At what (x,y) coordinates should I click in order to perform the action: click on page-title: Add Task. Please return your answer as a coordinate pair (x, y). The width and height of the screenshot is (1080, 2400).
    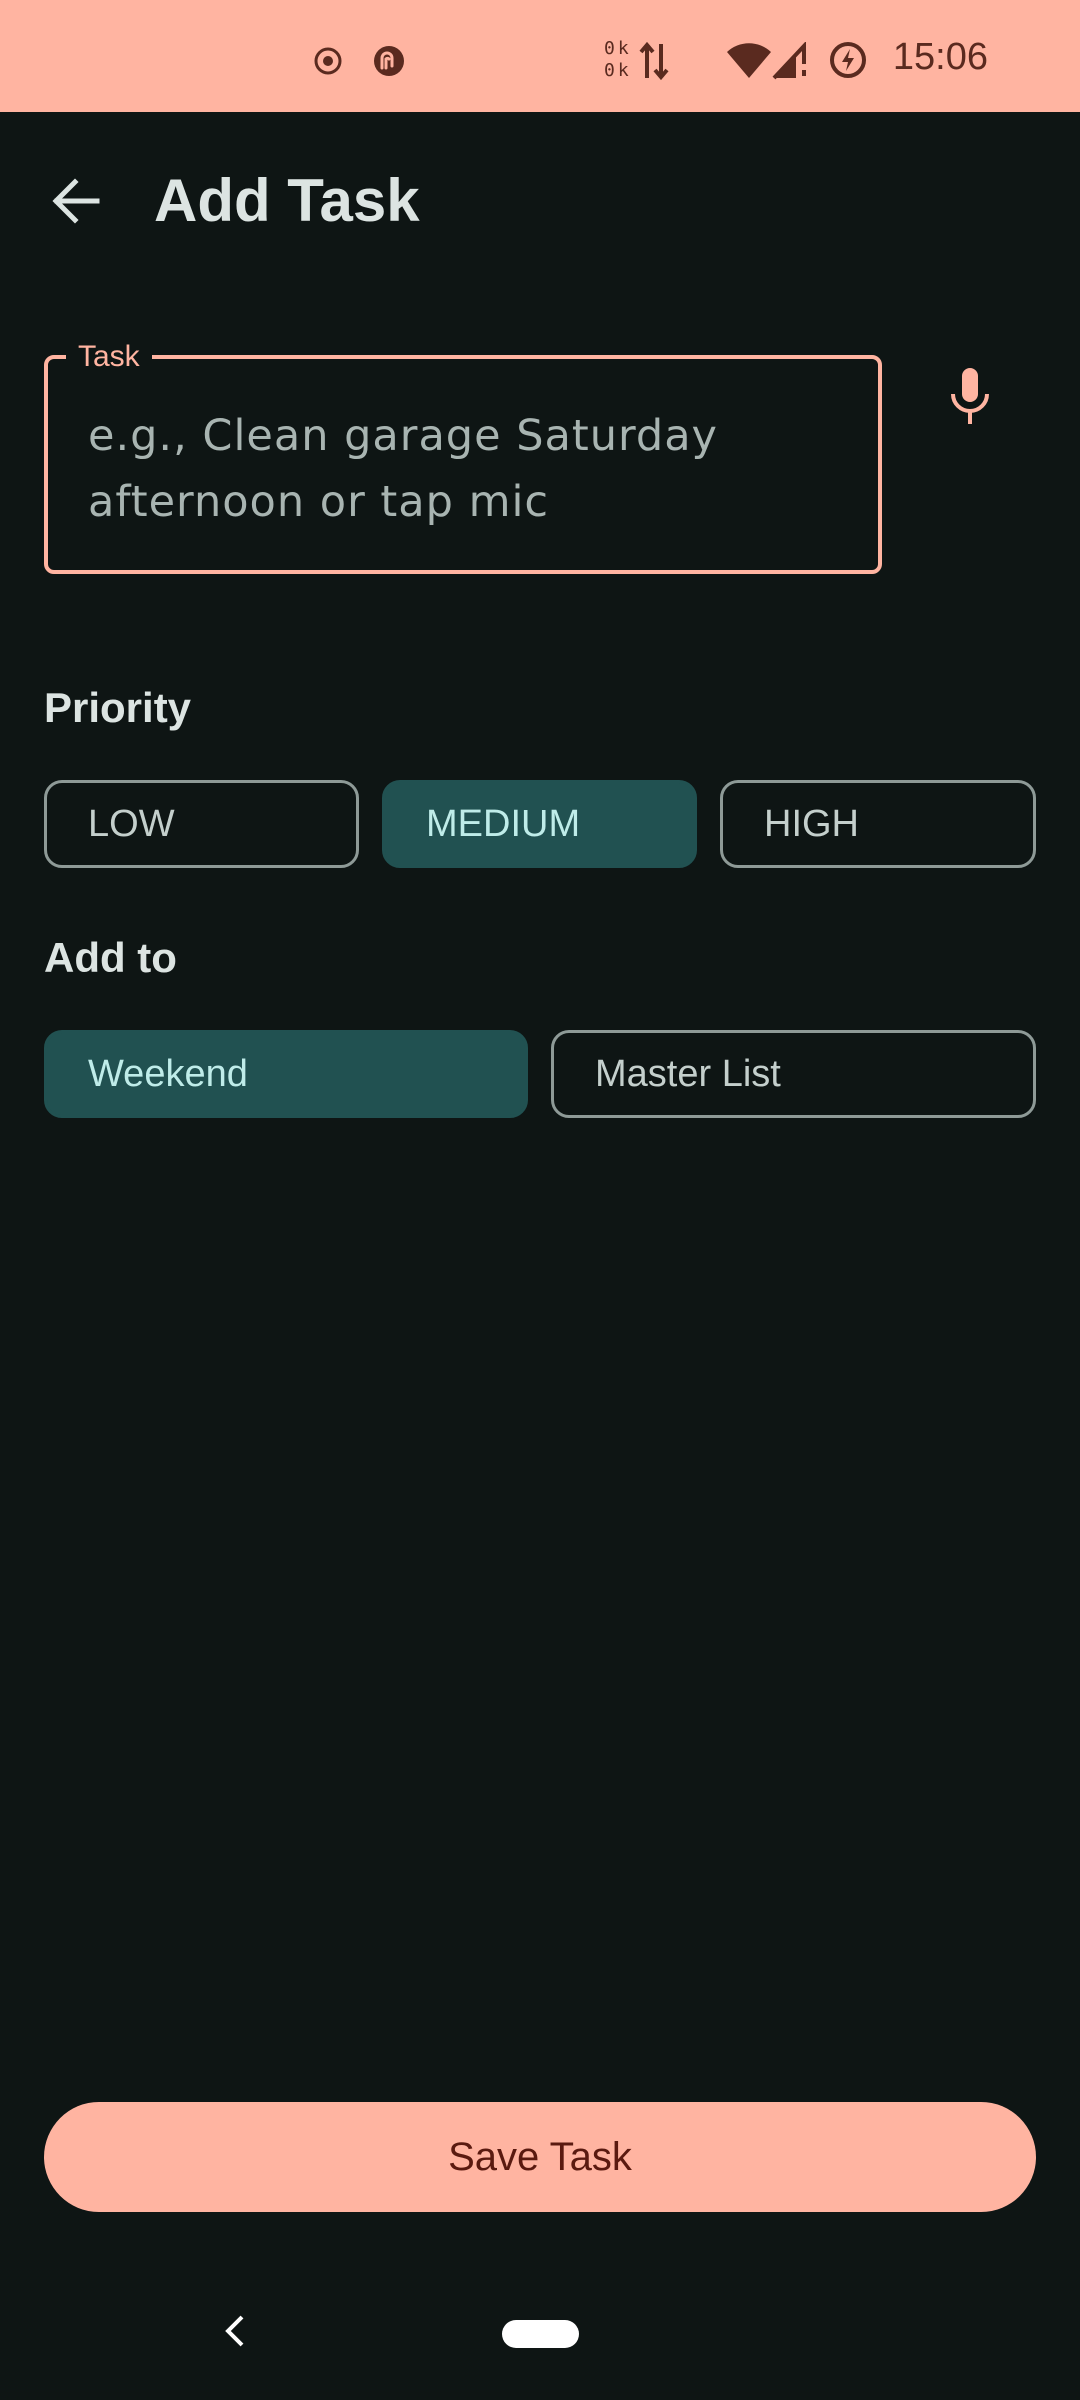
    Looking at the image, I should click on (287, 200).